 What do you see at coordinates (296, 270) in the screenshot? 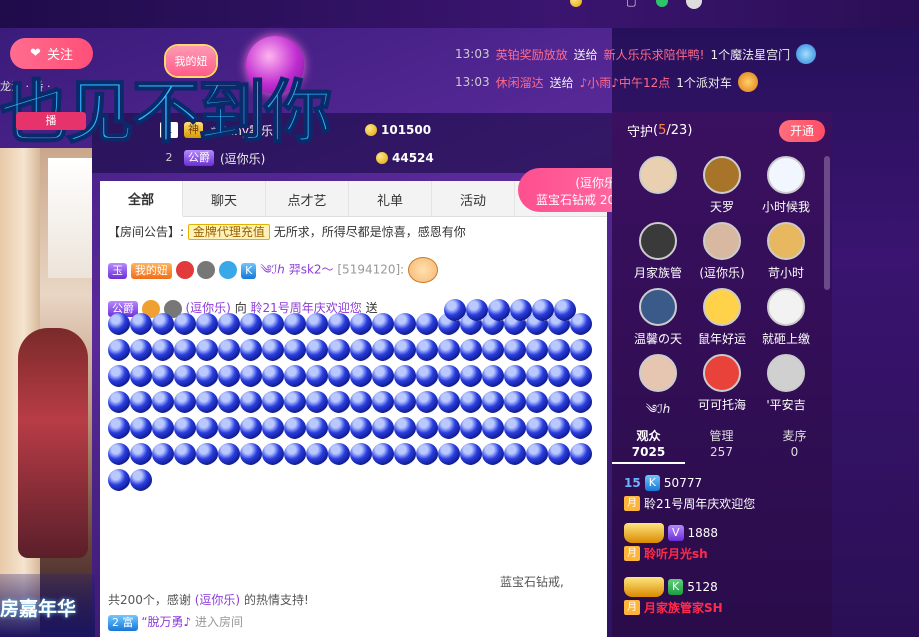
I see `chat-username: ༄ℐℎ 羿sk2～` at bounding box center [296, 270].